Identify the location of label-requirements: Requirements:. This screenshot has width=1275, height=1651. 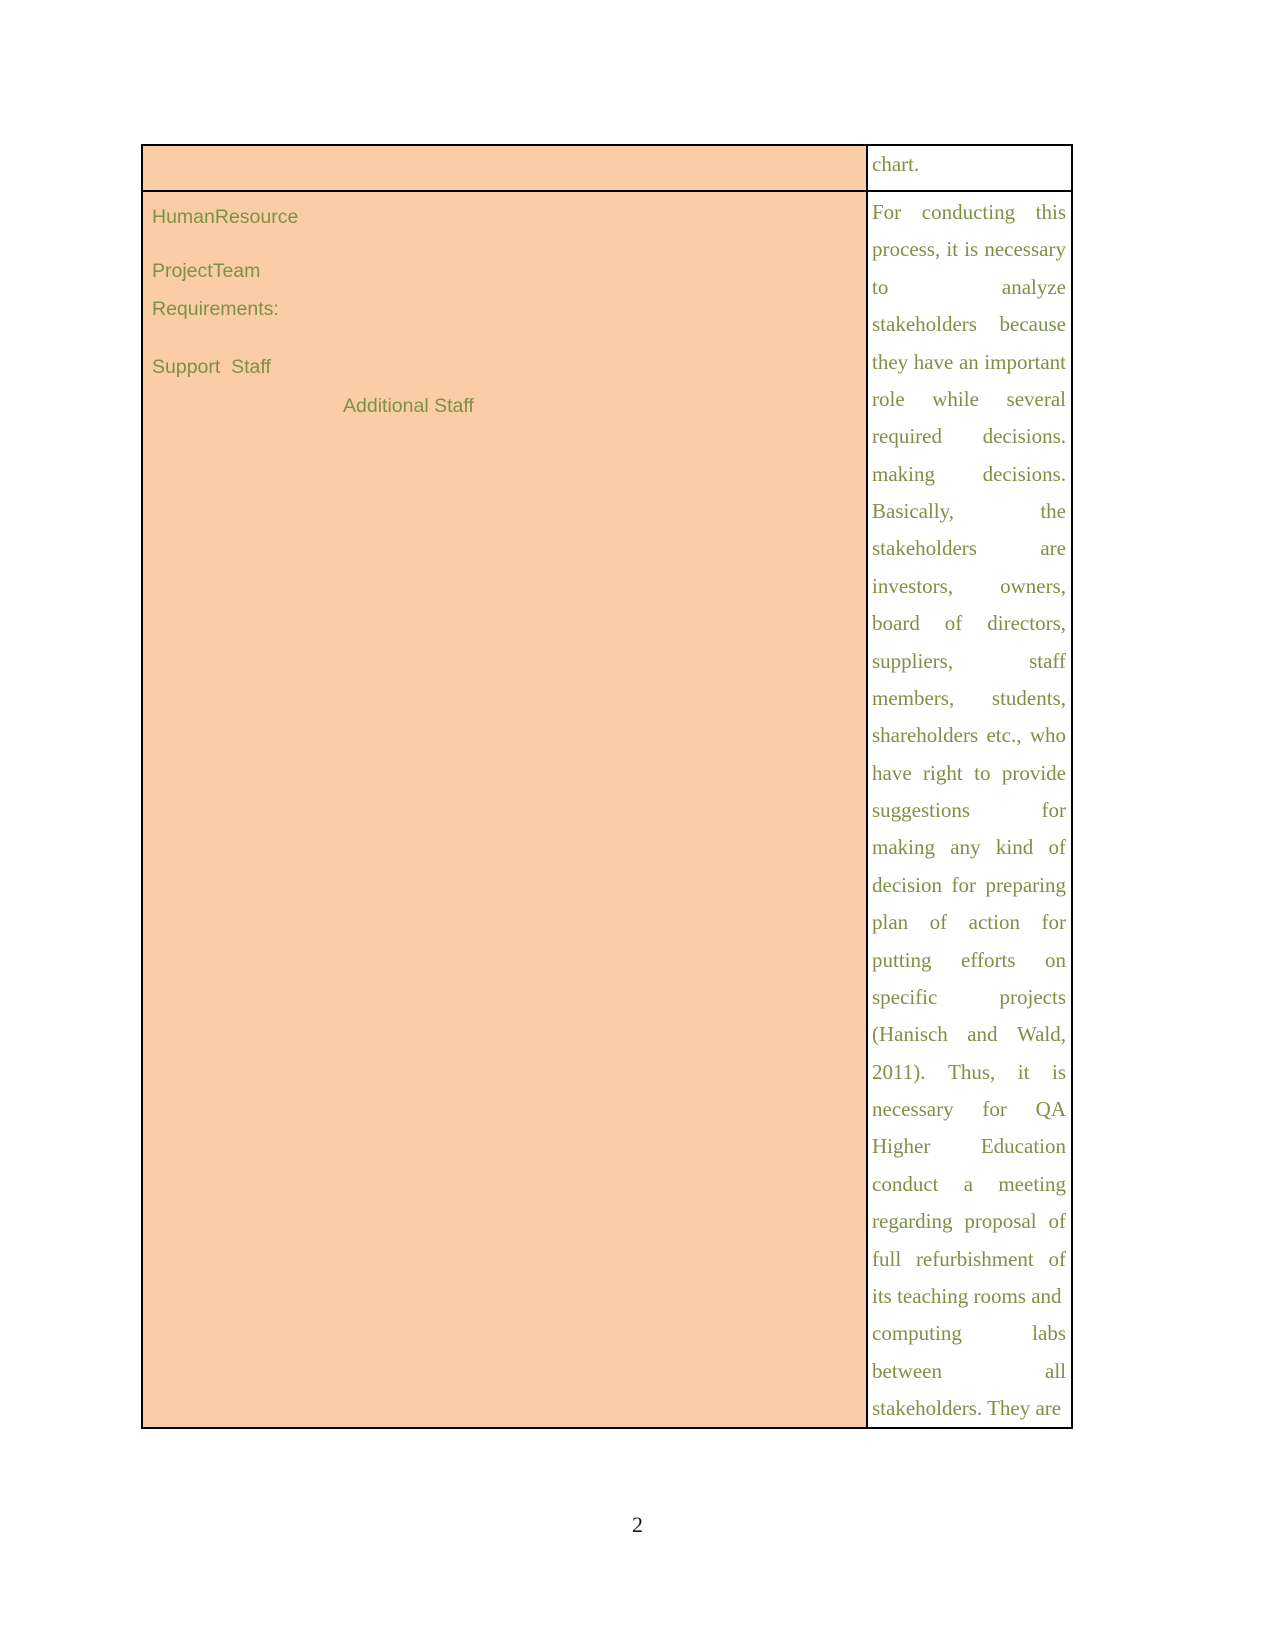
(215, 309).